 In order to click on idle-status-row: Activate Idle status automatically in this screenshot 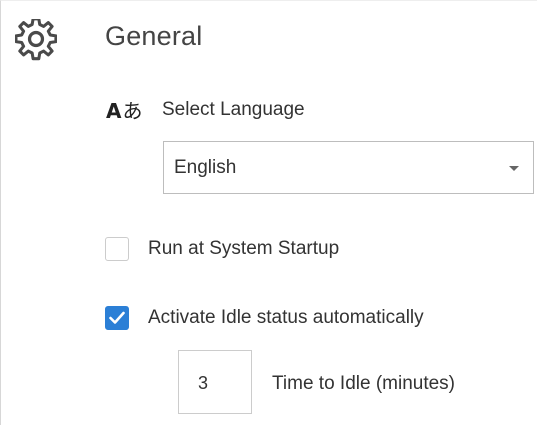, I will do `click(264, 318)`.